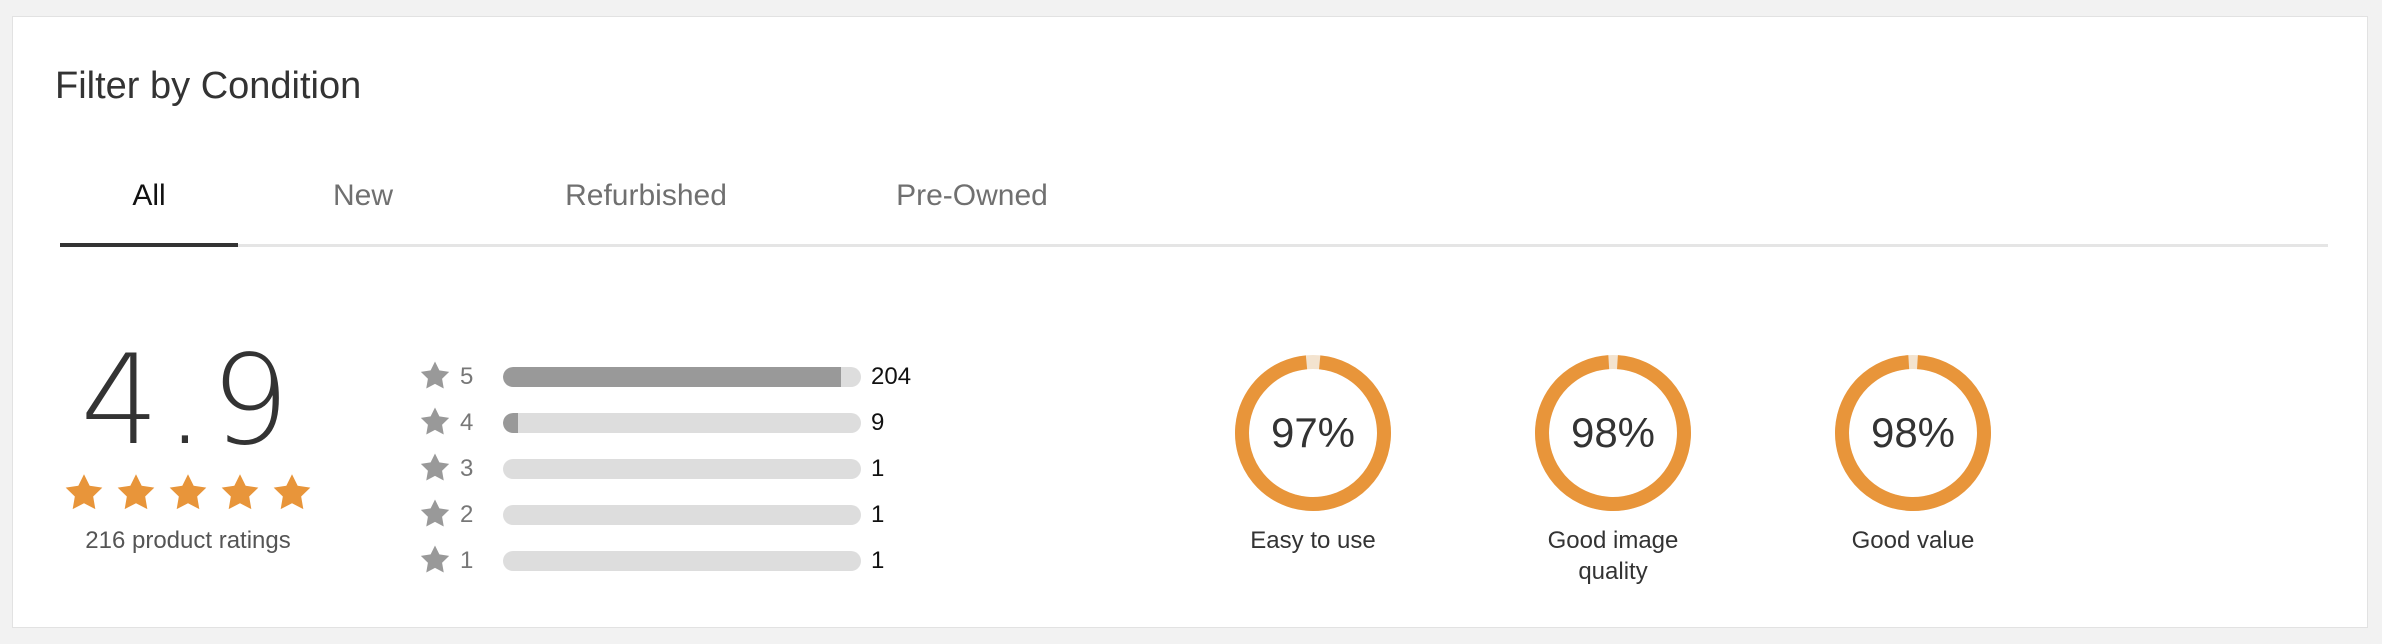 The image size is (2382, 644). I want to click on distribution-row: 49, so click(678, 424).